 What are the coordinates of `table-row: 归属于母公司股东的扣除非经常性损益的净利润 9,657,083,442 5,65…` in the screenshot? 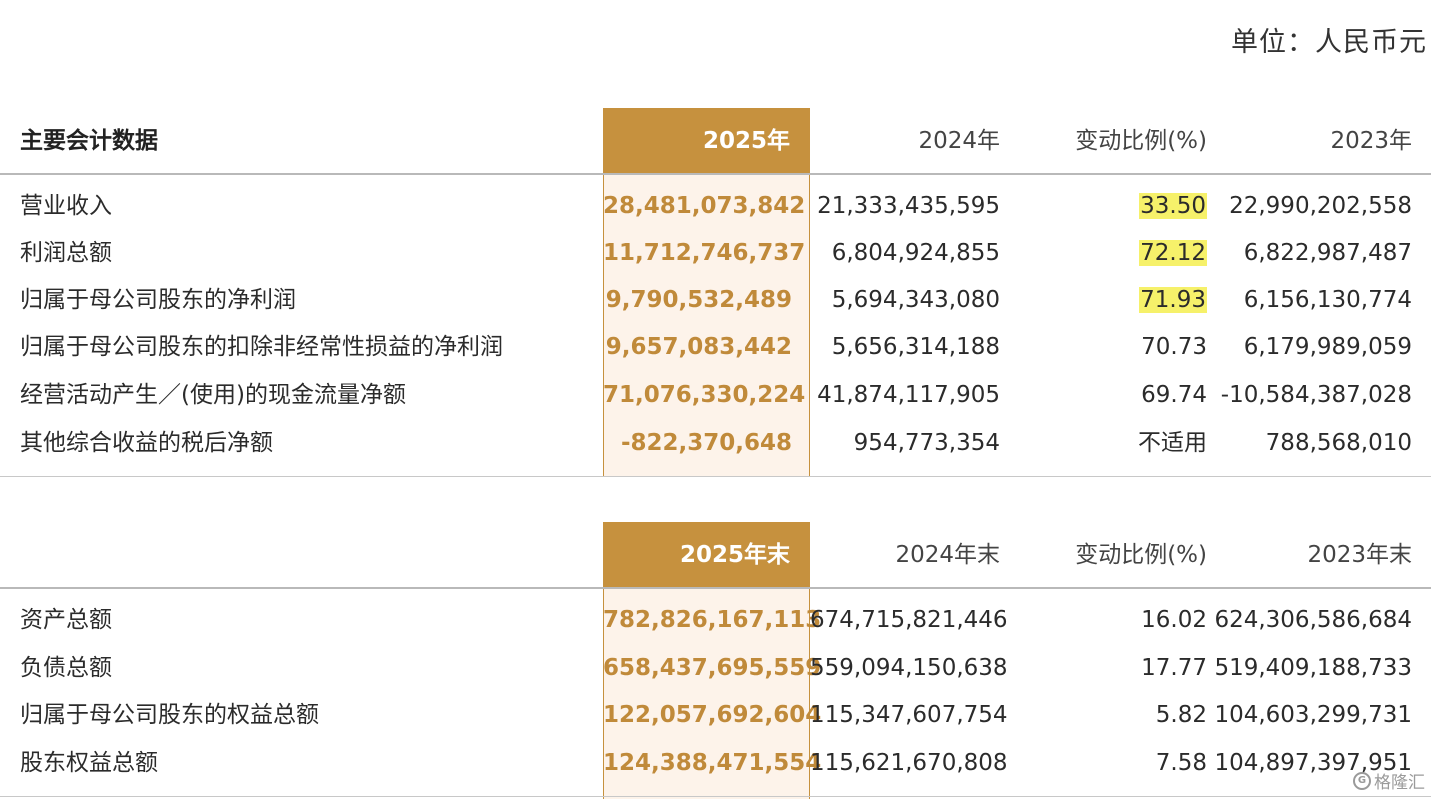 It's located at (715, 347).